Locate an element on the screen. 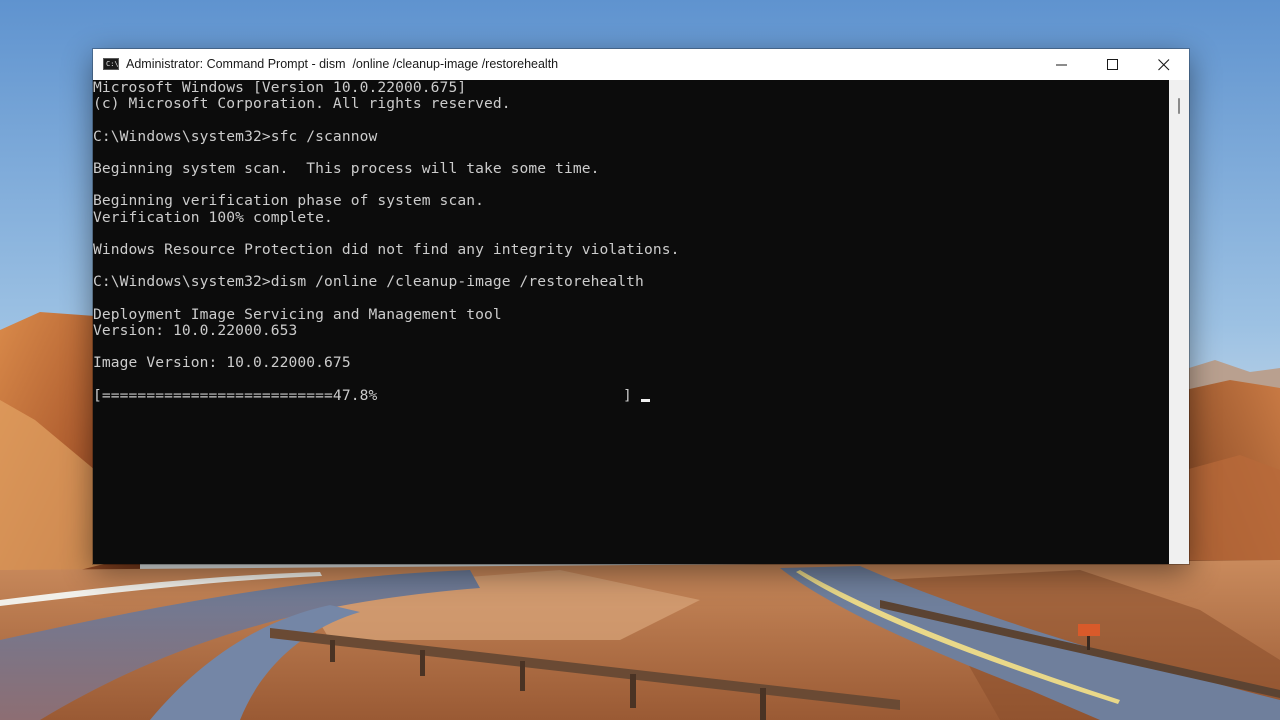  text-cursor is located at coordinates (645, 400).